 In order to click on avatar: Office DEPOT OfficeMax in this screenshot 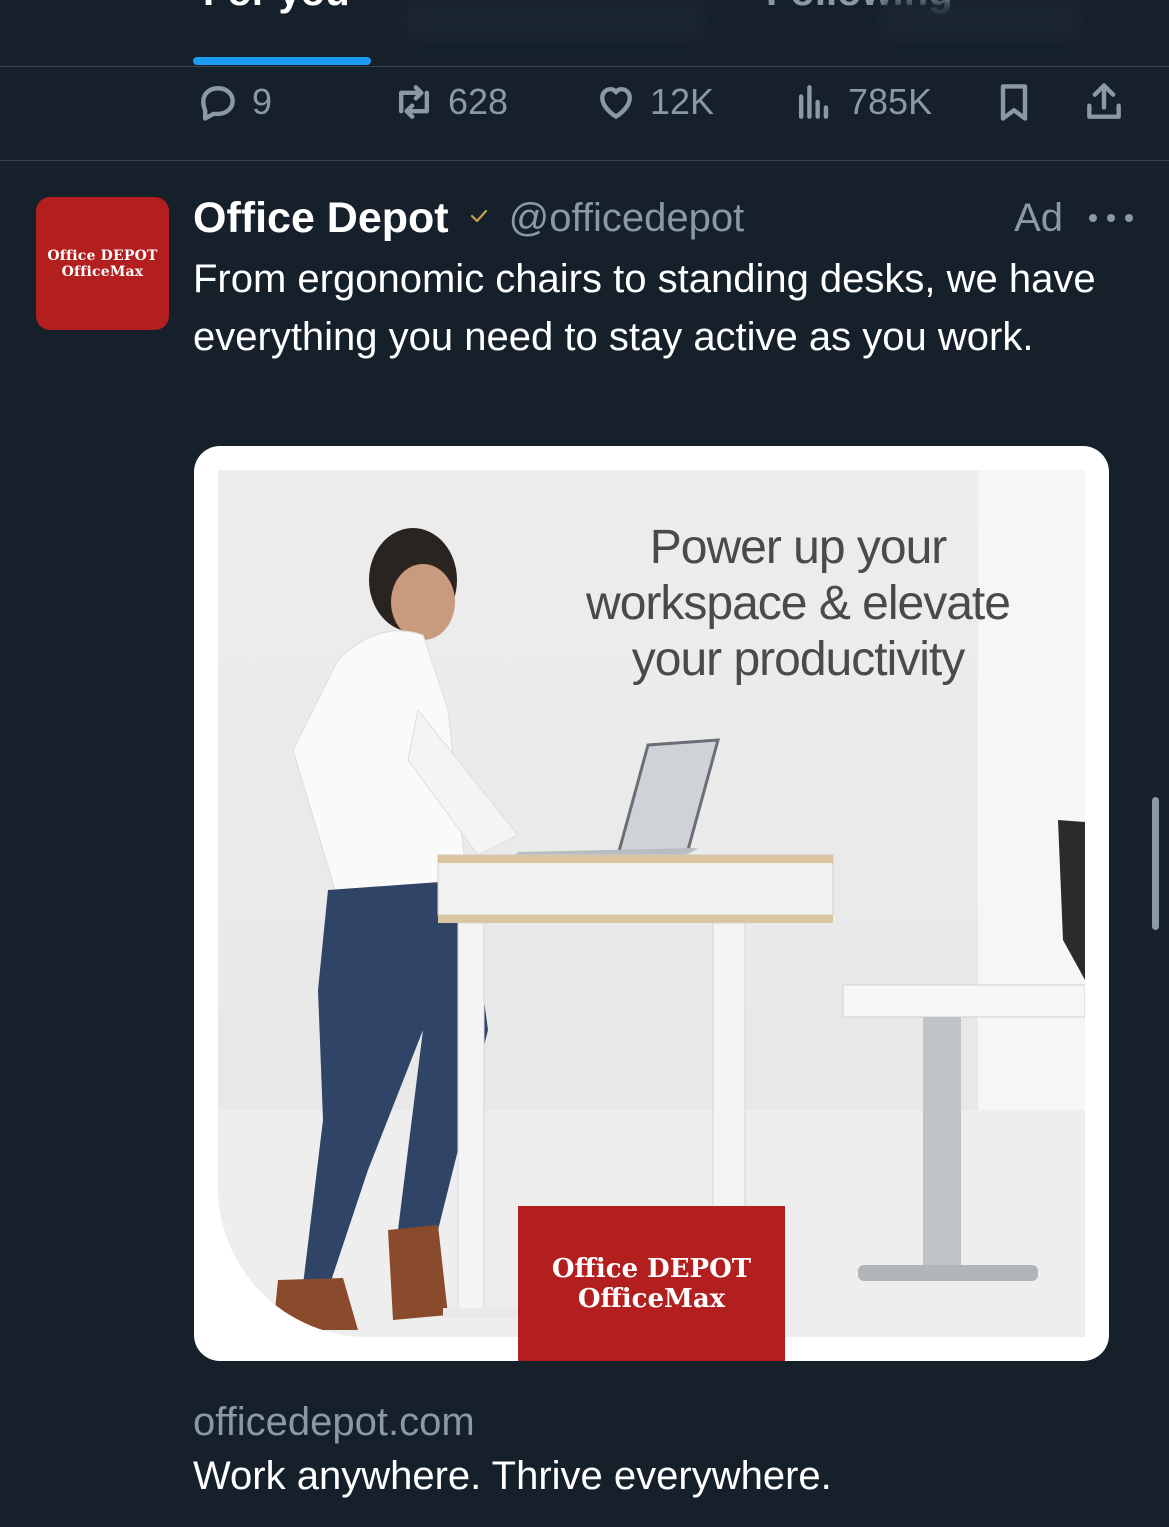, I will do `click(102, 263)`.